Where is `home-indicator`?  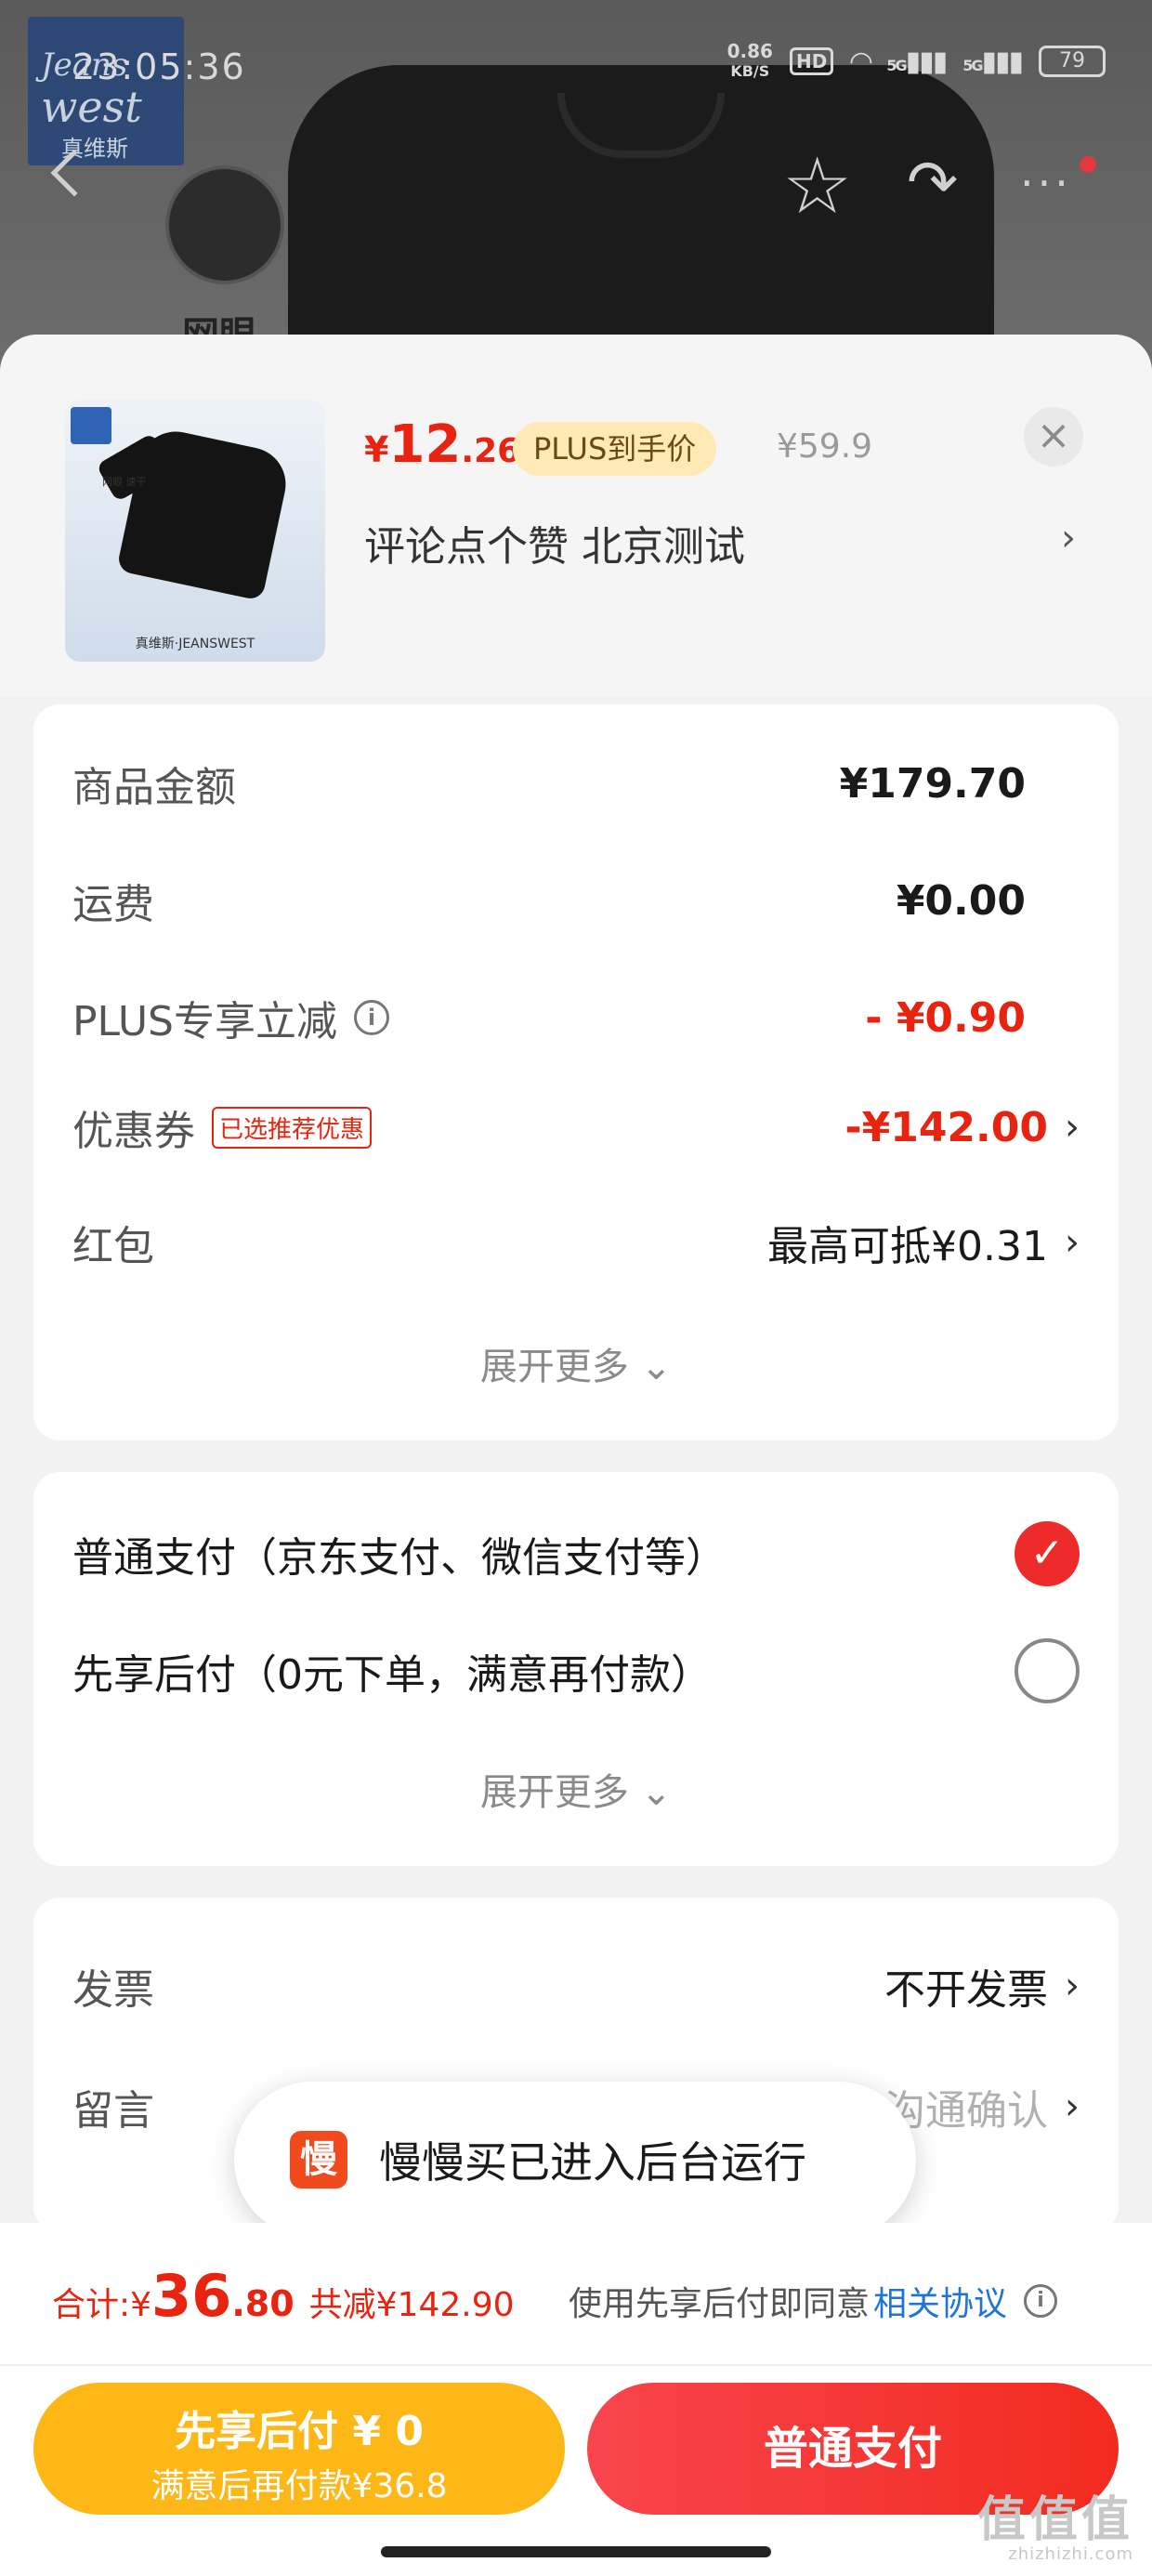 home-indicator is located at coordinates (576, 2551).